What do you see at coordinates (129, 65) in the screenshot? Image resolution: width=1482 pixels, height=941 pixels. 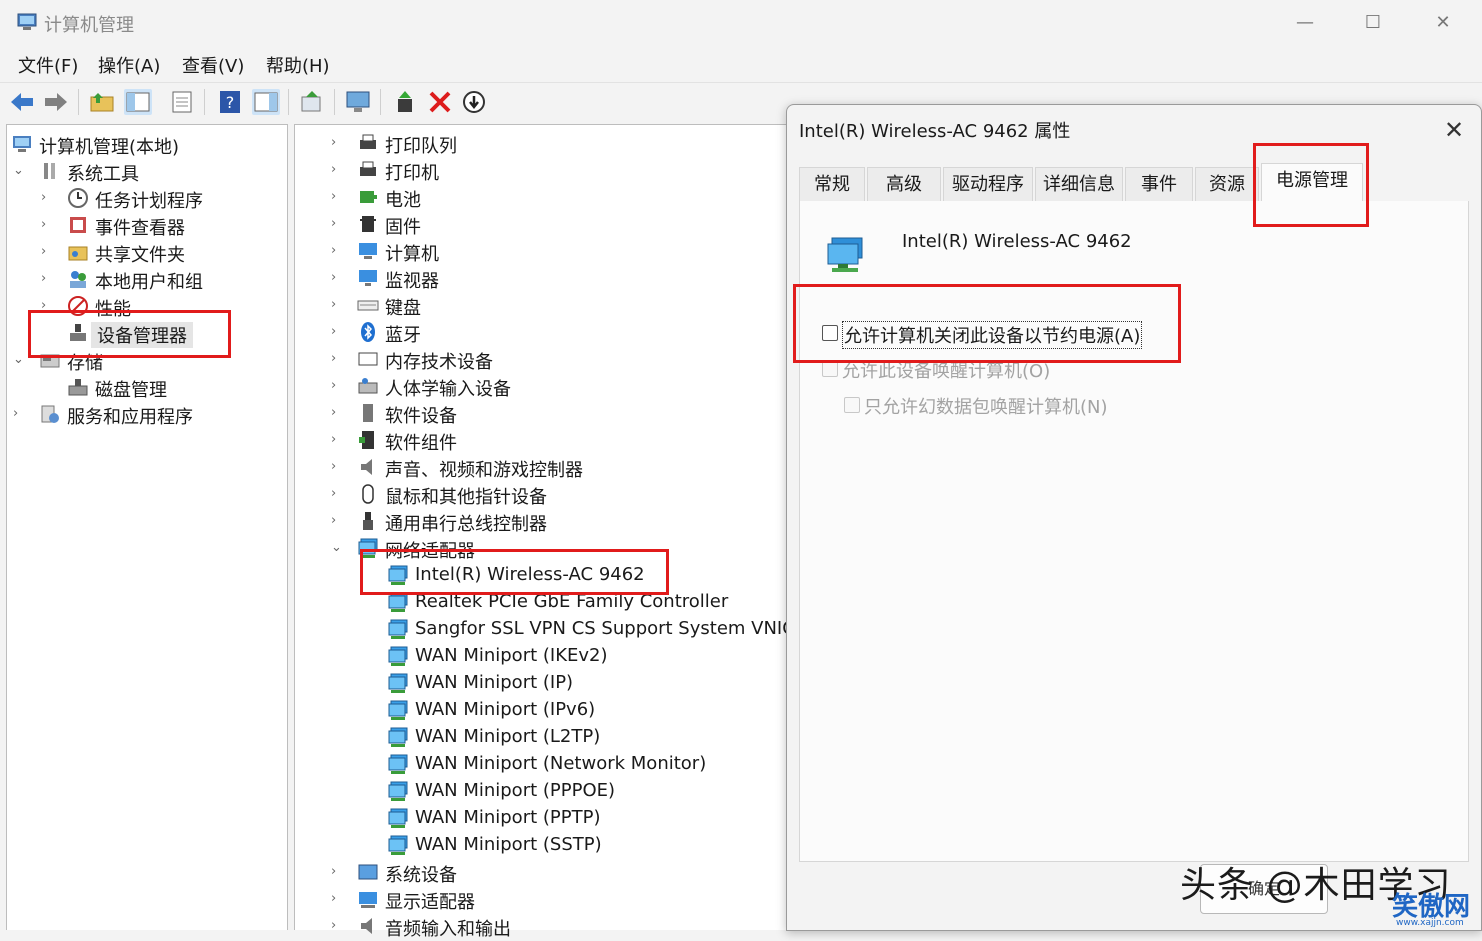 I see `menu-action: 操作(A)` at bounding box center [129, 65].